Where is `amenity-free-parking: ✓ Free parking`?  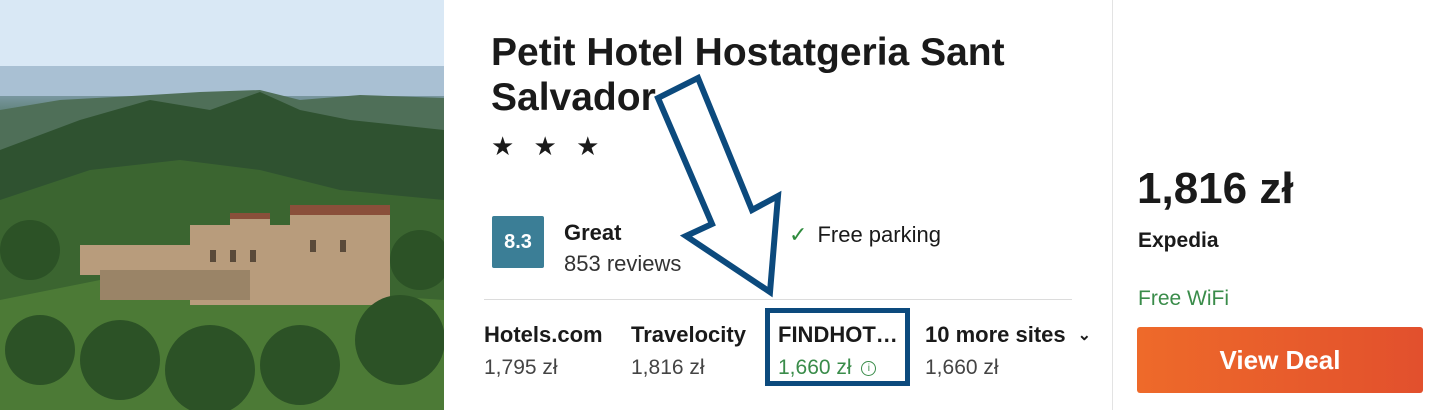
amenity-free-parking: ✓ Free parking is located at coordinates (865, 235).